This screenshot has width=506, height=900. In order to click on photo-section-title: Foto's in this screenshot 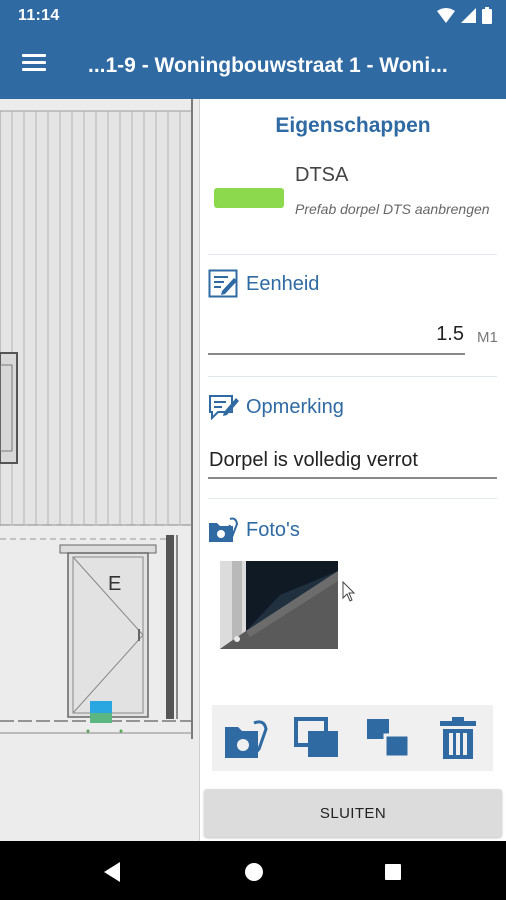, I will do `click(254, 530)`.